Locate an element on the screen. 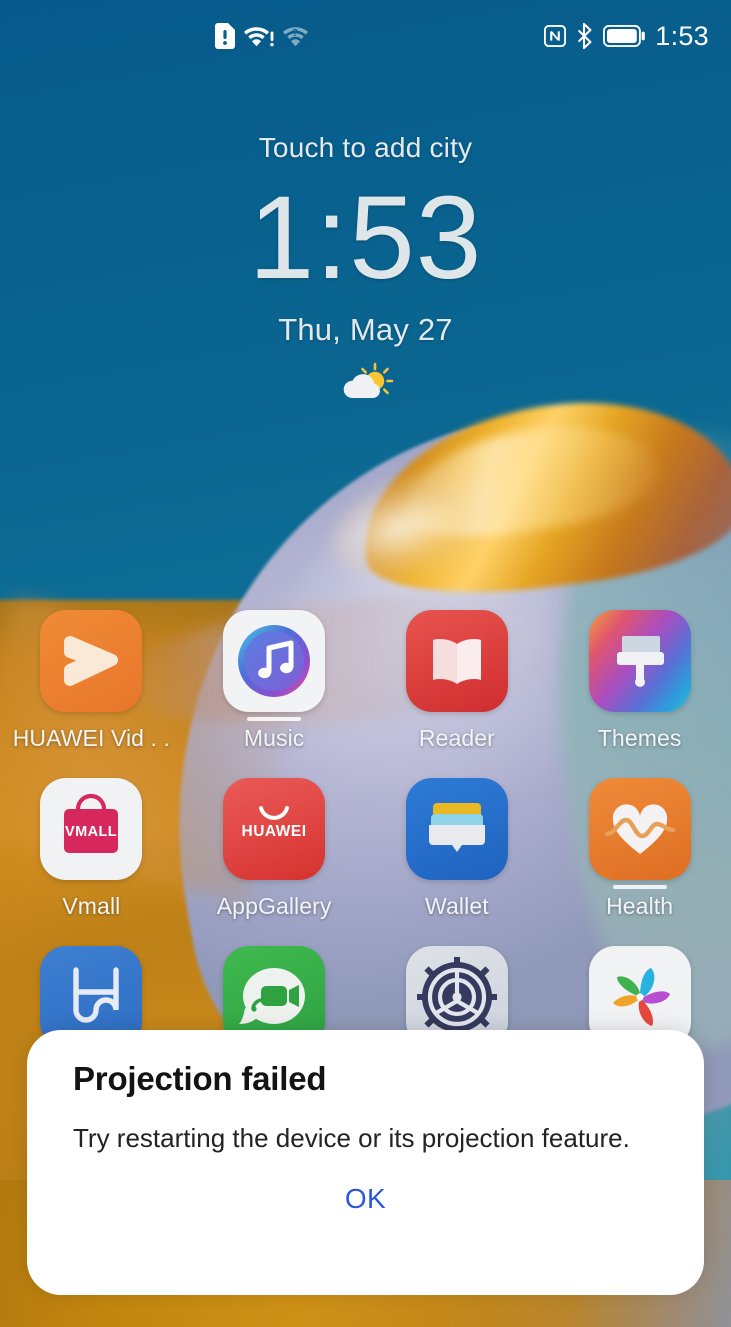 The image size is (731, 1327). app-label: Health is located at coordinates (640, 906).